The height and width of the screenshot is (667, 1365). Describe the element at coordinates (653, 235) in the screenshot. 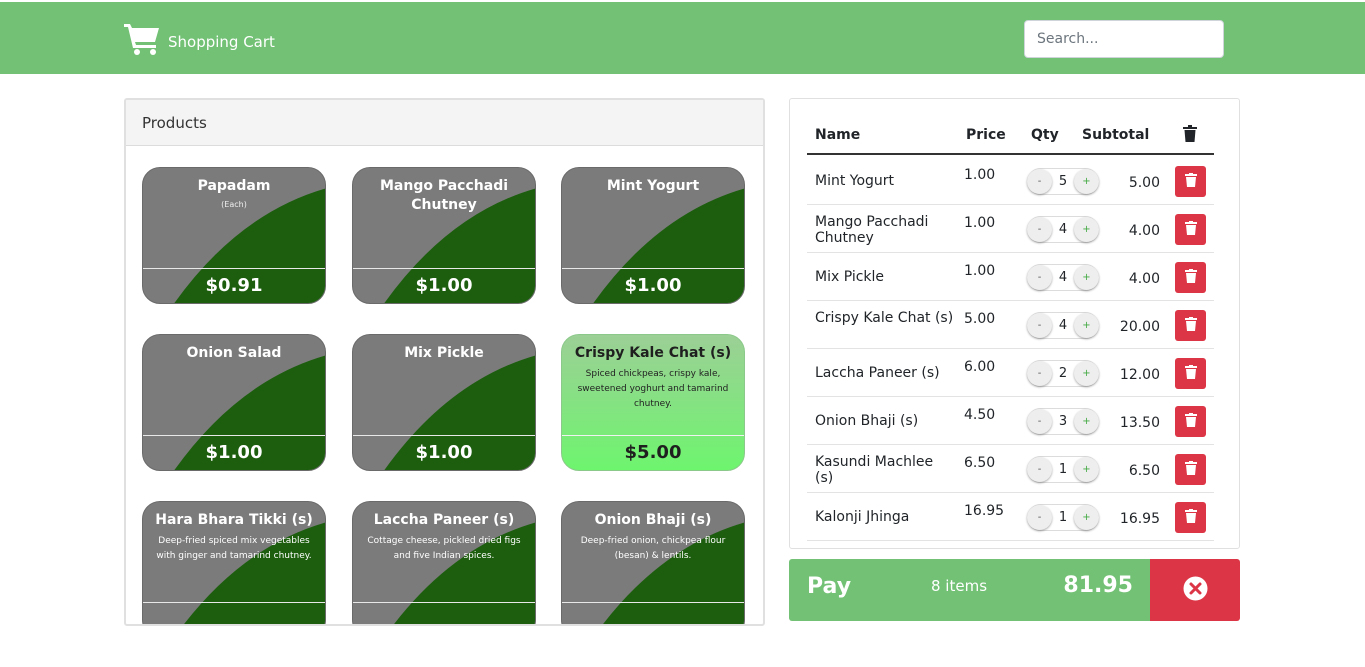

I see `product-card: Mint Yogurt $1.00` at that location.